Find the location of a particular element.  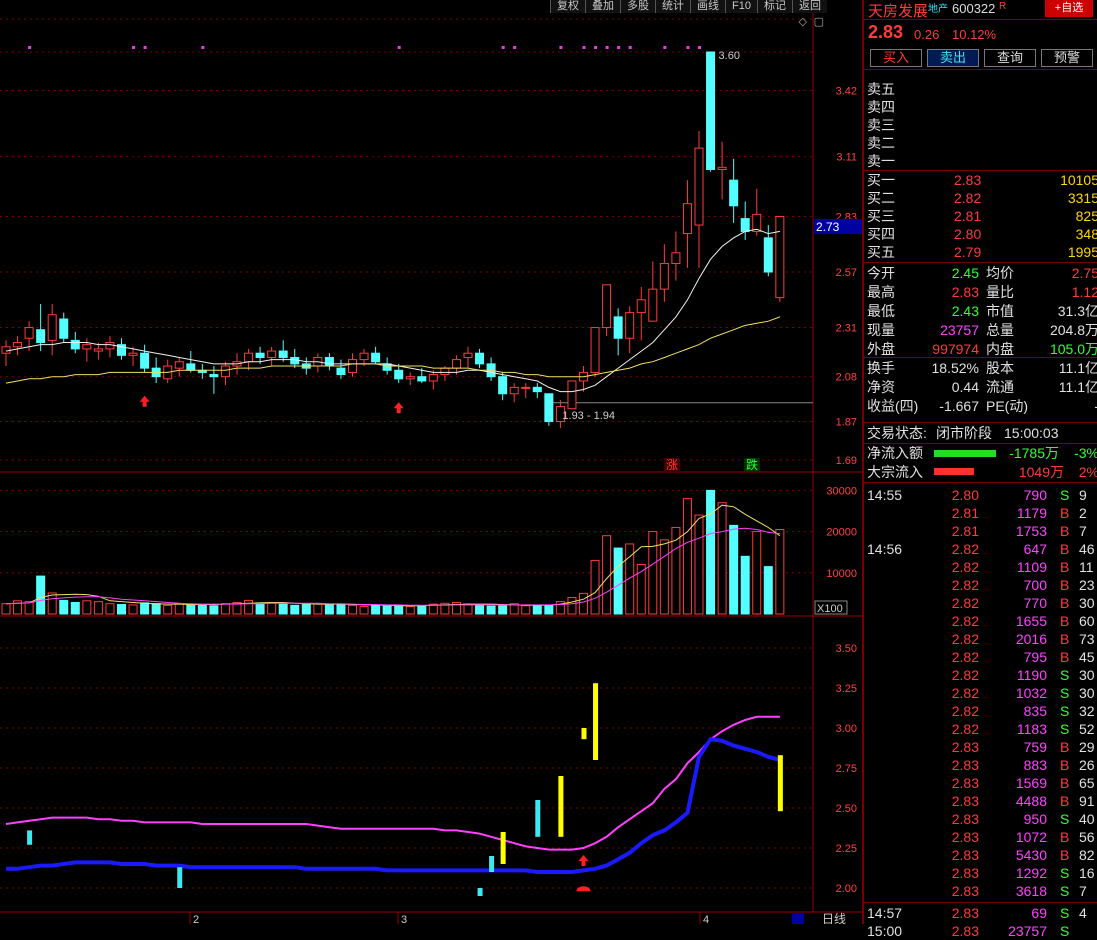

bid-row-cell: 2.83 is located at coordinates (968, 180).